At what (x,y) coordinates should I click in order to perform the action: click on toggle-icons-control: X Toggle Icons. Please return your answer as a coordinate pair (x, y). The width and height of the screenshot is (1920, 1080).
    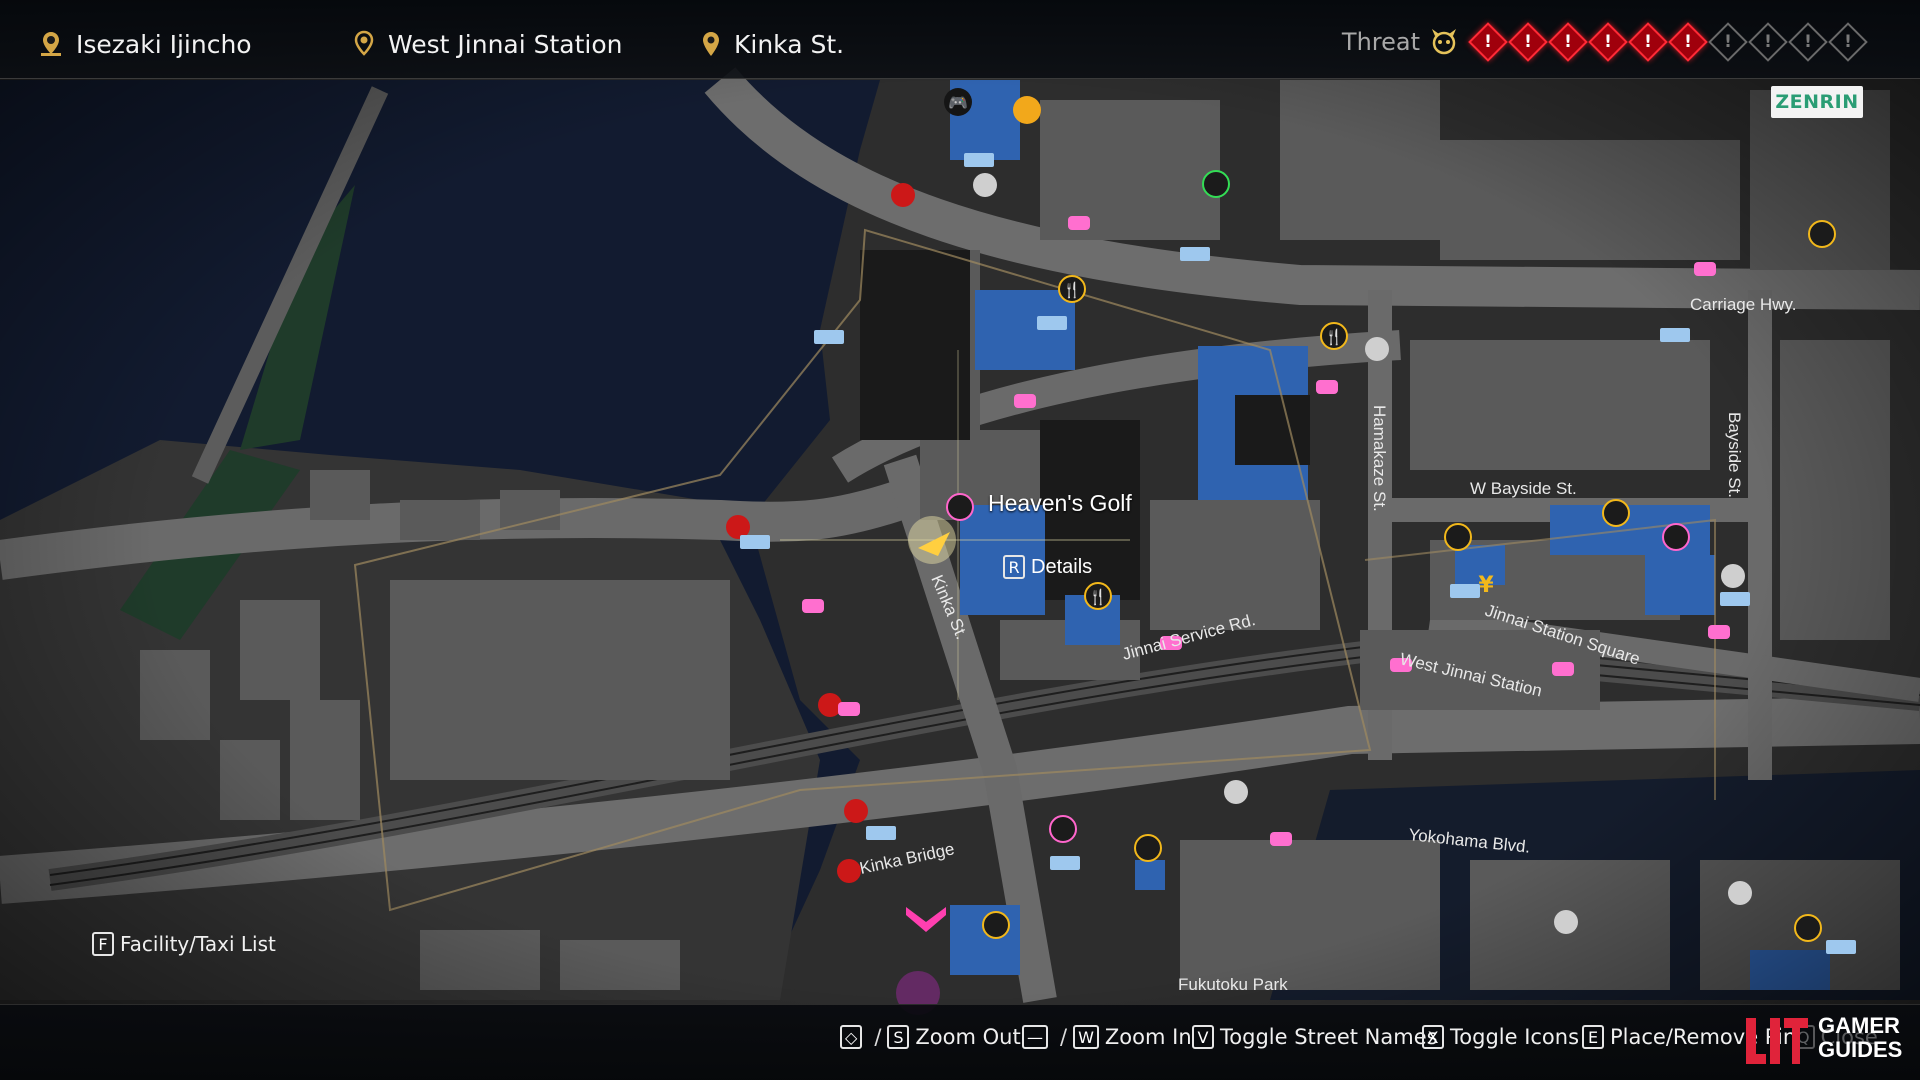
    Looking at the image, I should click on (1500, 1037).